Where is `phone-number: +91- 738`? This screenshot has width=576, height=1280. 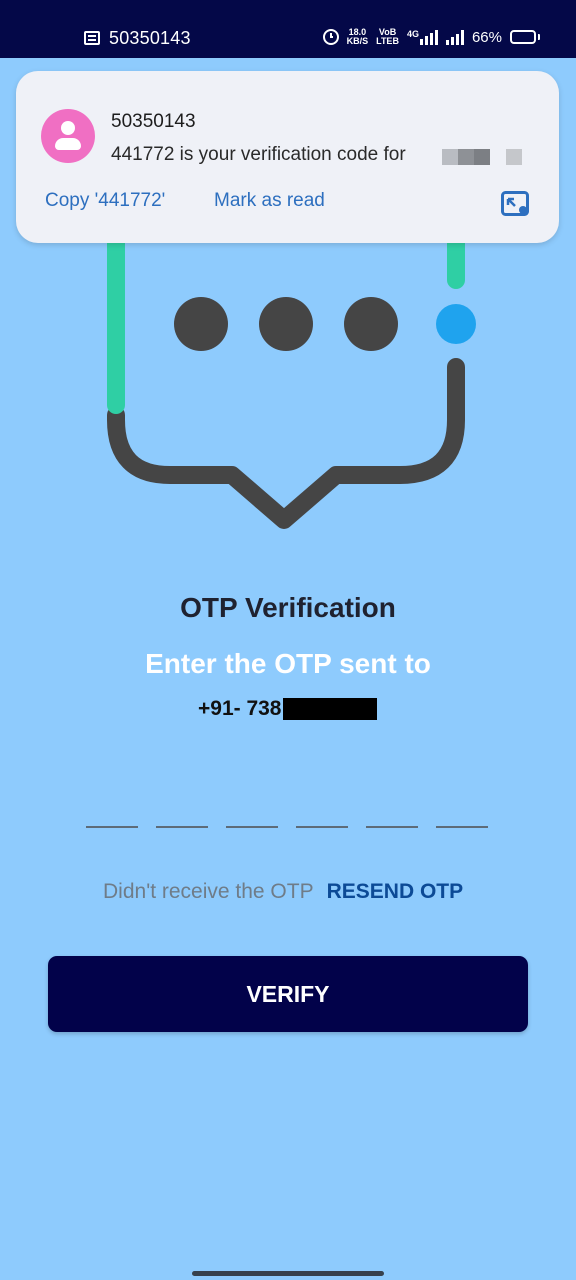
phone-number: +91- 738 is located at coordinates (287, 709).